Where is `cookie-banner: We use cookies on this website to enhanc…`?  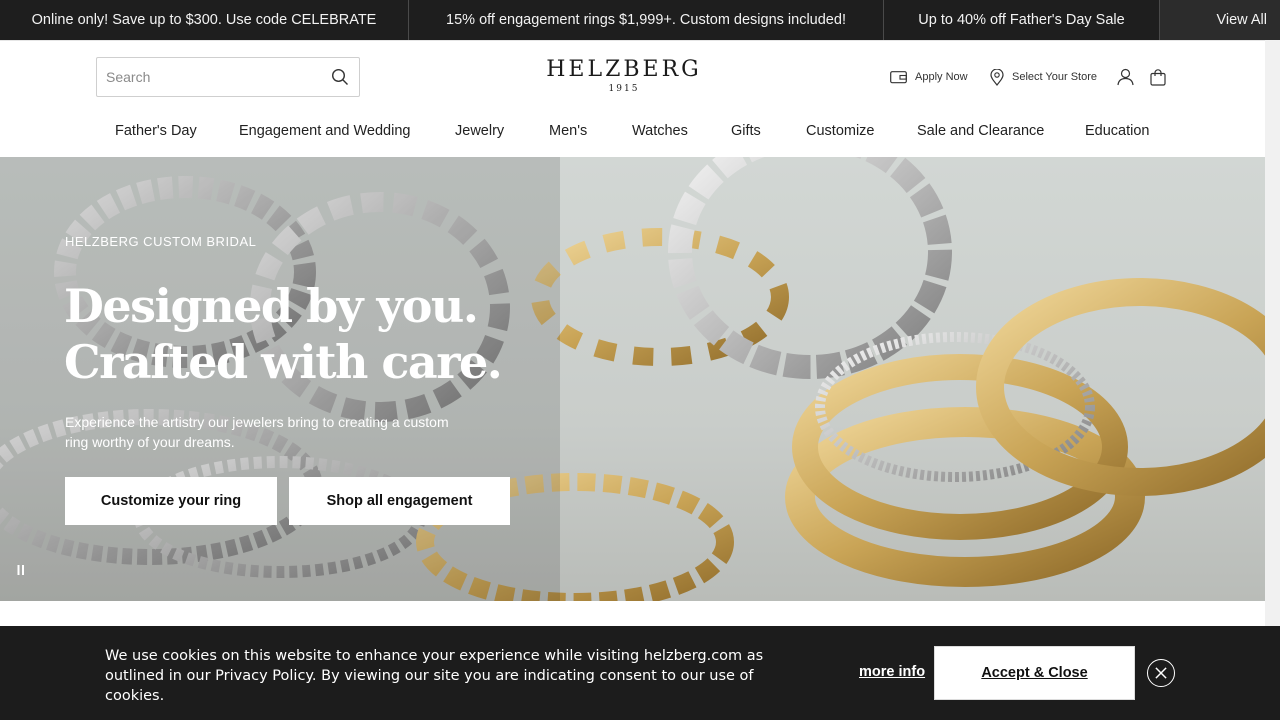 cookie-banner: We use cookies on this website to enhanc… is located at coordinates (640, 673).